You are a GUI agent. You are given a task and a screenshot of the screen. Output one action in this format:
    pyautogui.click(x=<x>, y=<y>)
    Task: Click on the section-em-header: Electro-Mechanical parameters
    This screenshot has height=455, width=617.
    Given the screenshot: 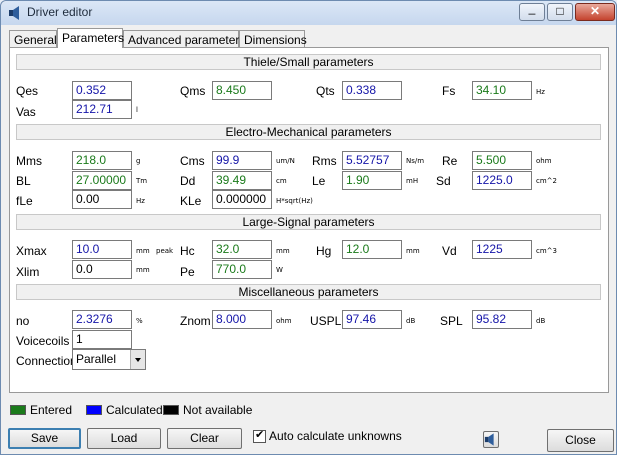 What is the action you would take?
    pyautogui.click(x=308, y=132)
    